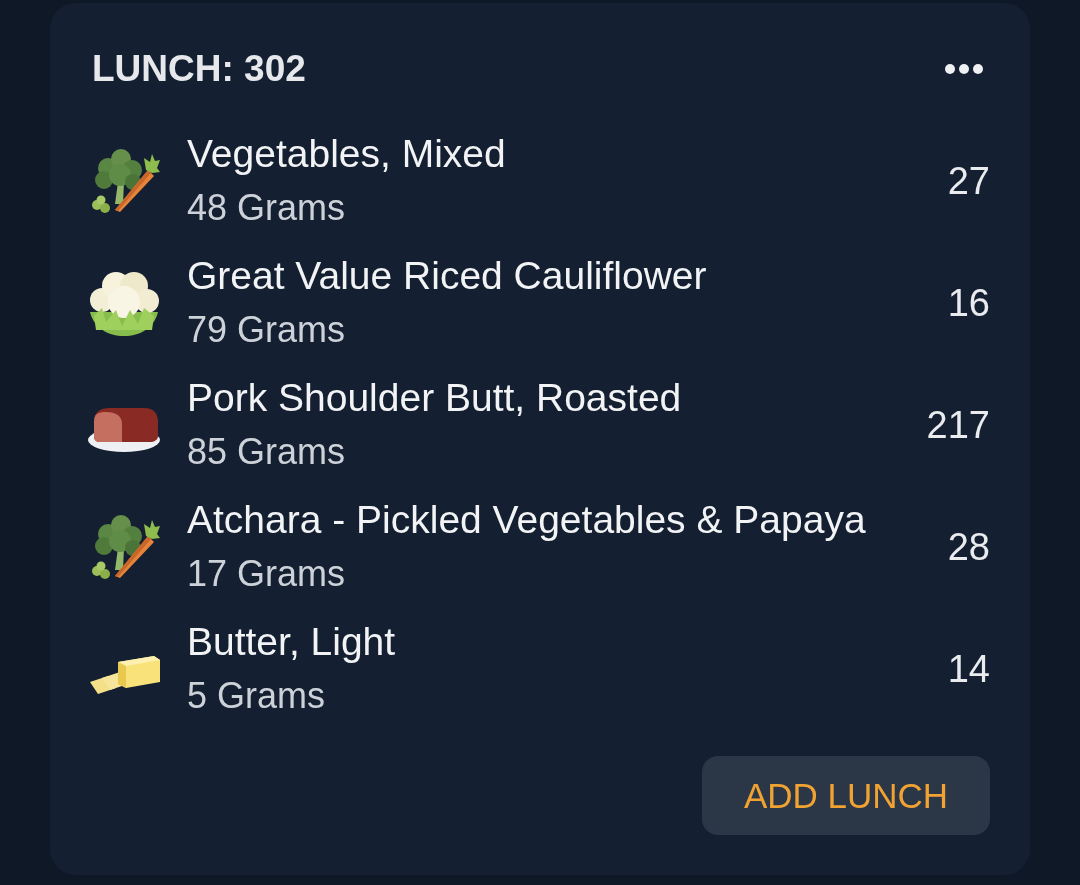 This screenshot has width=1080, height=885. What do you see at coordinates (346, 154) in the screenshot?
I see `food-name: Vegetables, Mixed` at bounding box center [346, 154].